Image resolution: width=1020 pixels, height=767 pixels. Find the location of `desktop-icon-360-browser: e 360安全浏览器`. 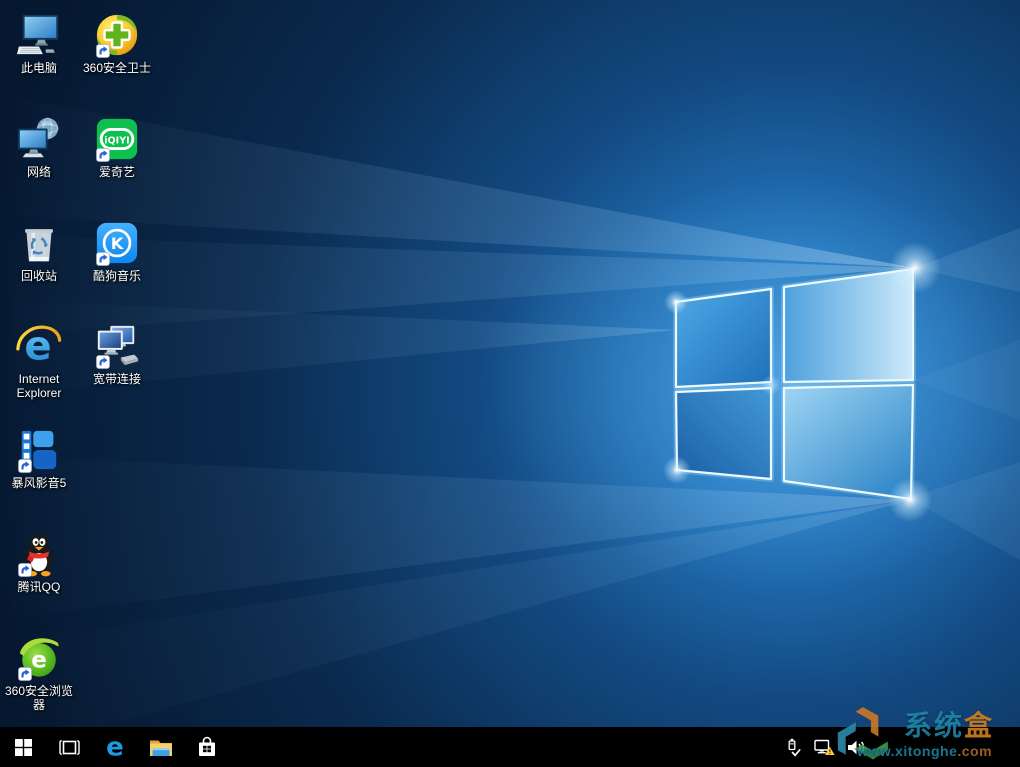

desktop-icon-360-browser: e 360安全浏览器 is located at coordinates (39, 673).